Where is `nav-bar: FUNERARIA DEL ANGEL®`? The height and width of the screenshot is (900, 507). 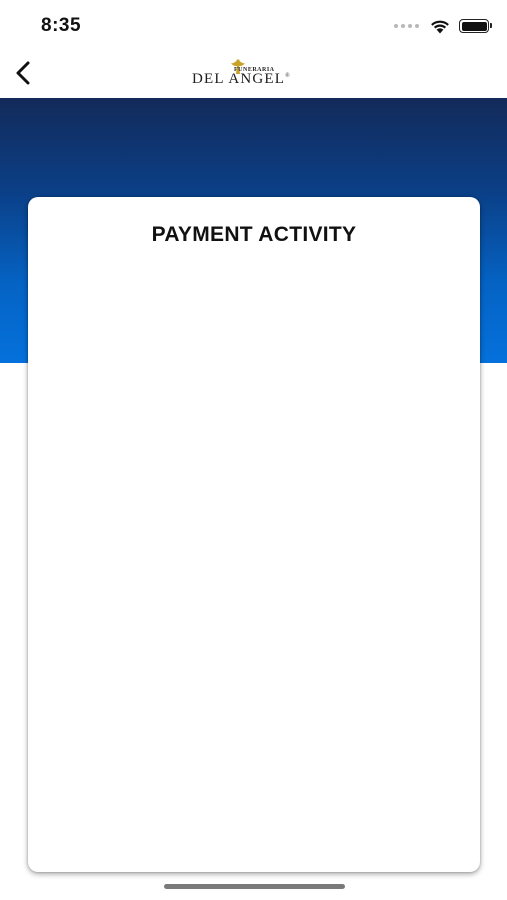 nav-bar: FUNERARIA DEL ANGEL® is located at coordinates (253, 74).